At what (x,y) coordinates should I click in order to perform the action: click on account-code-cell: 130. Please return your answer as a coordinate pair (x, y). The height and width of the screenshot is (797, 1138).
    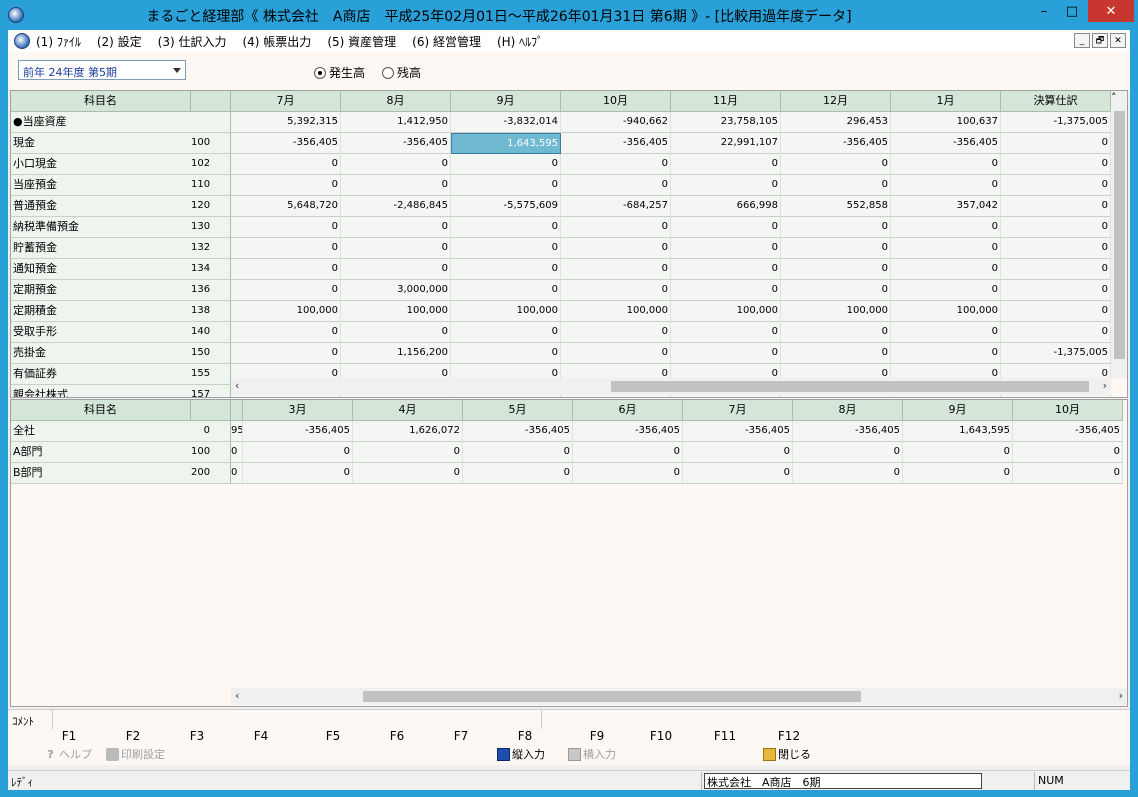
    Looking at the image, I should click on (211, 227).